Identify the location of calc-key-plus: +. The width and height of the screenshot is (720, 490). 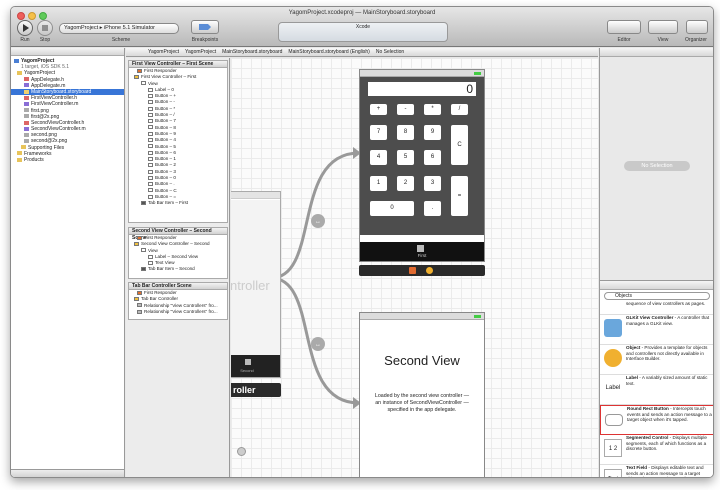
(378, 109).